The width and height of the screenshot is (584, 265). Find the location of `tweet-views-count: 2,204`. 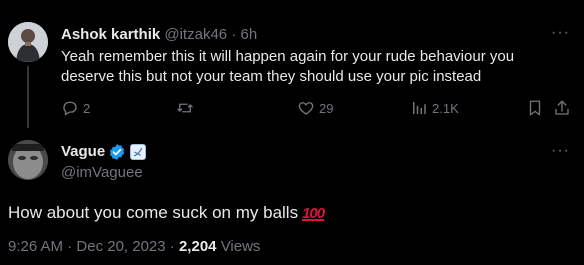

tweet-views-count: 2,204 is located at coordinates (197, 246).